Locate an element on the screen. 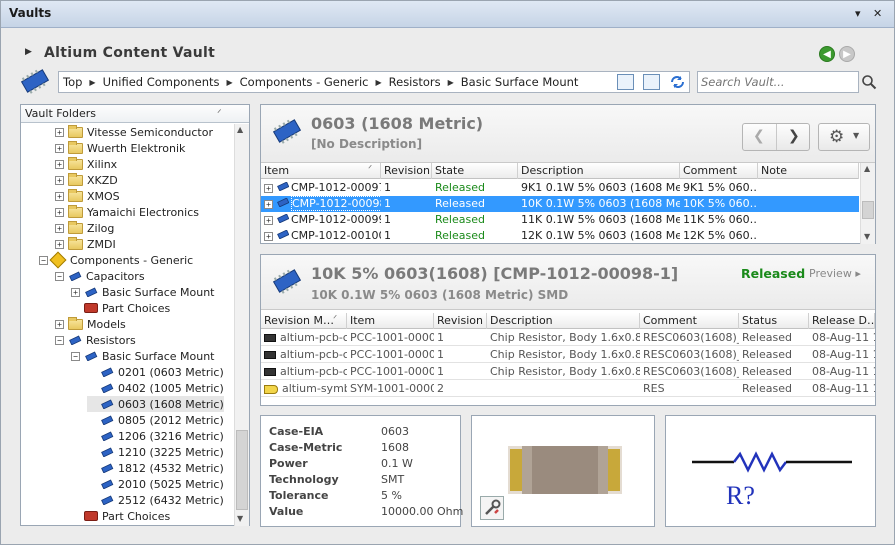  tools-icon is located at coordinates (492, 508).